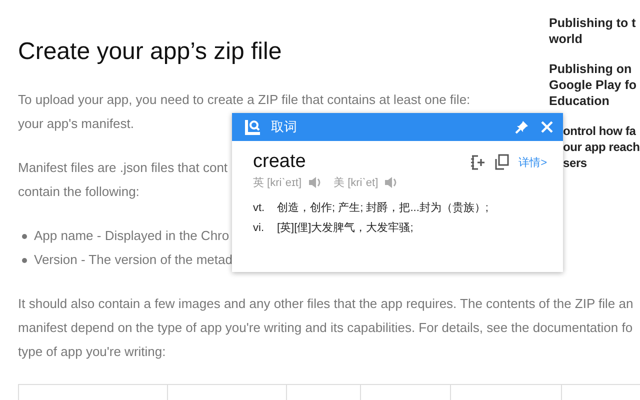 The image size is (640, 400). Describe the element at coordinates (478, 162) in the screenshot. I see `add-word-icon` at that location.